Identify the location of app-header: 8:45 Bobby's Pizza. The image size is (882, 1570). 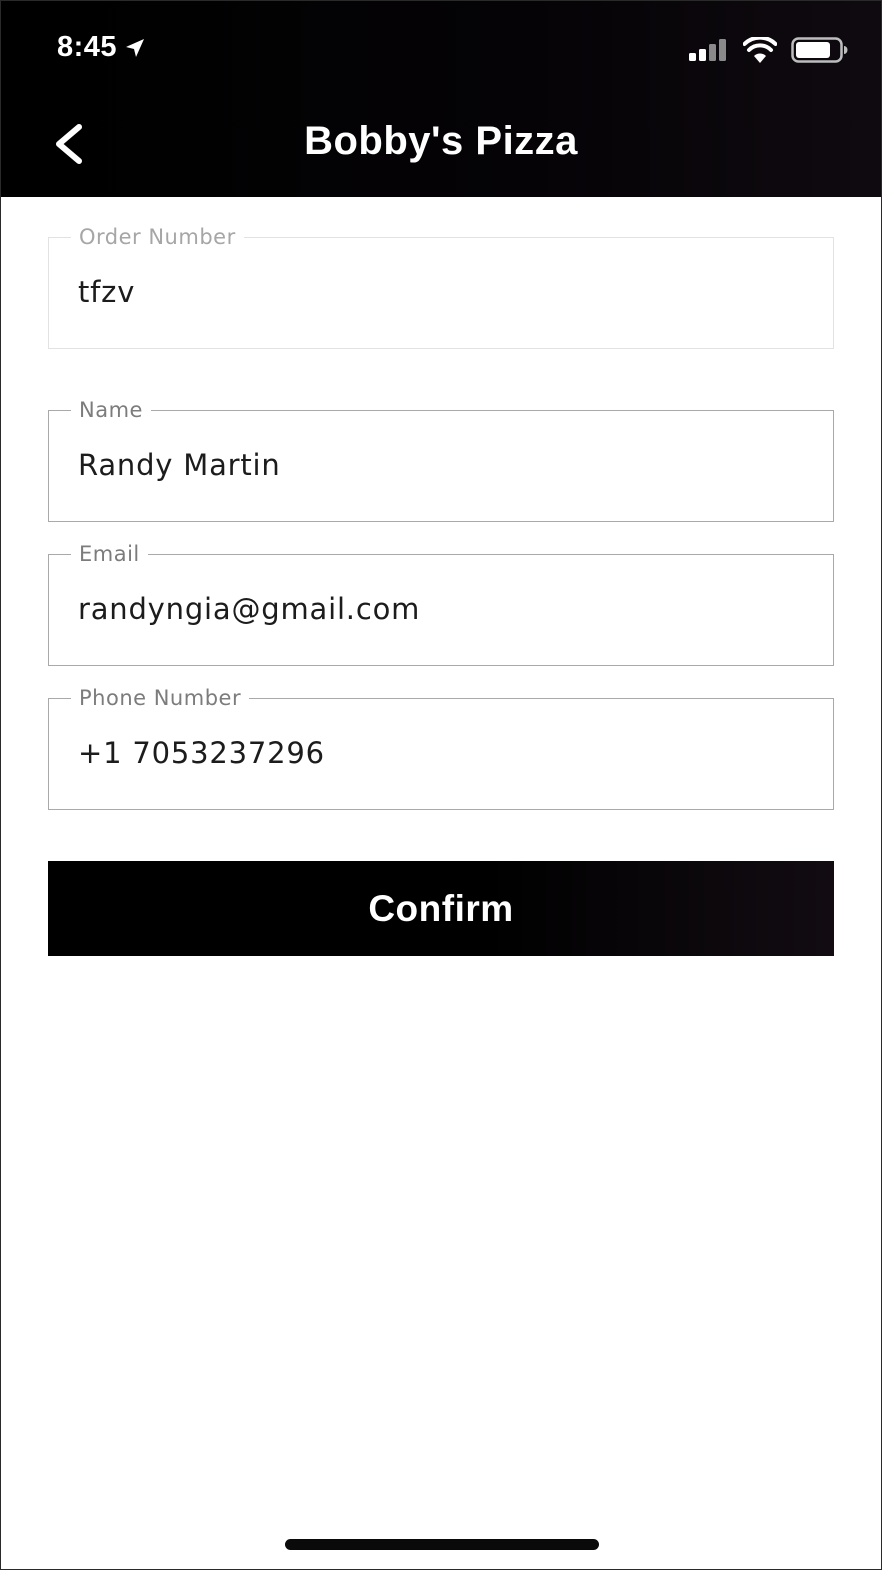
(441, 99).